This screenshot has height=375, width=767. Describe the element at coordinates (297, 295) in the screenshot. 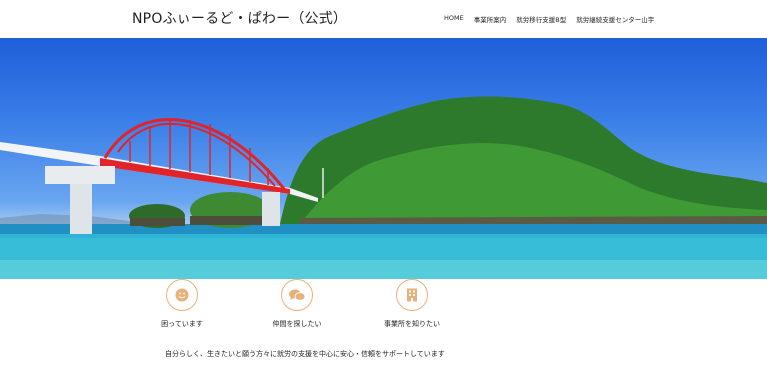

I see `chat-icon` at that location.